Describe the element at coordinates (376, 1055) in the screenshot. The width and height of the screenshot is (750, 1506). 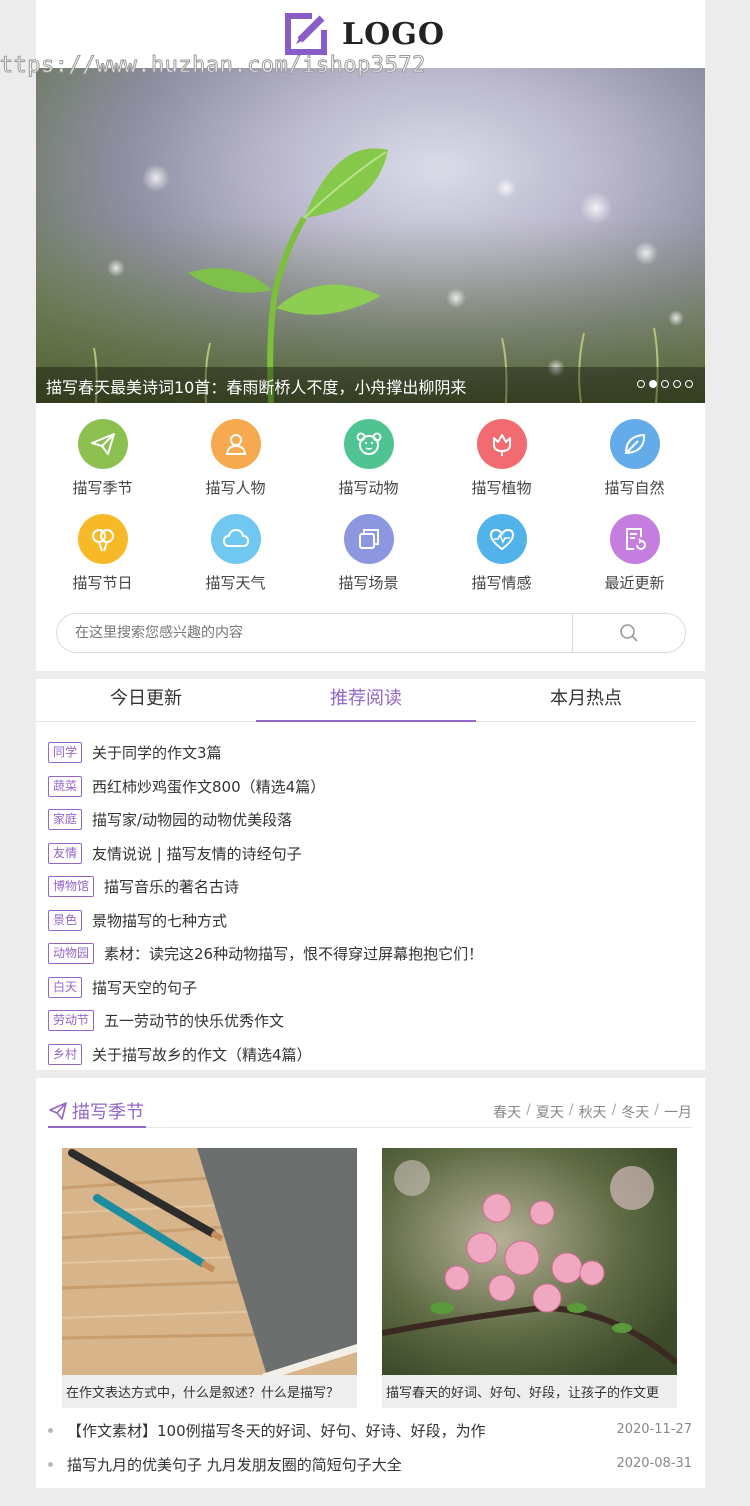
I see `list-item: 乡村 关于描写故乡的作文（精选4篇）` at that location.